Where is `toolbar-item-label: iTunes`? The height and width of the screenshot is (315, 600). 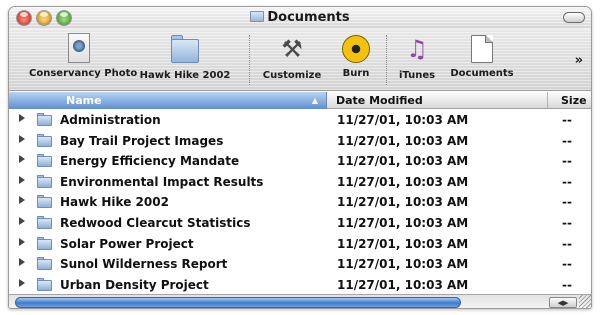
toolbar-item-label: iTunes is located at coordinates (417, 75).